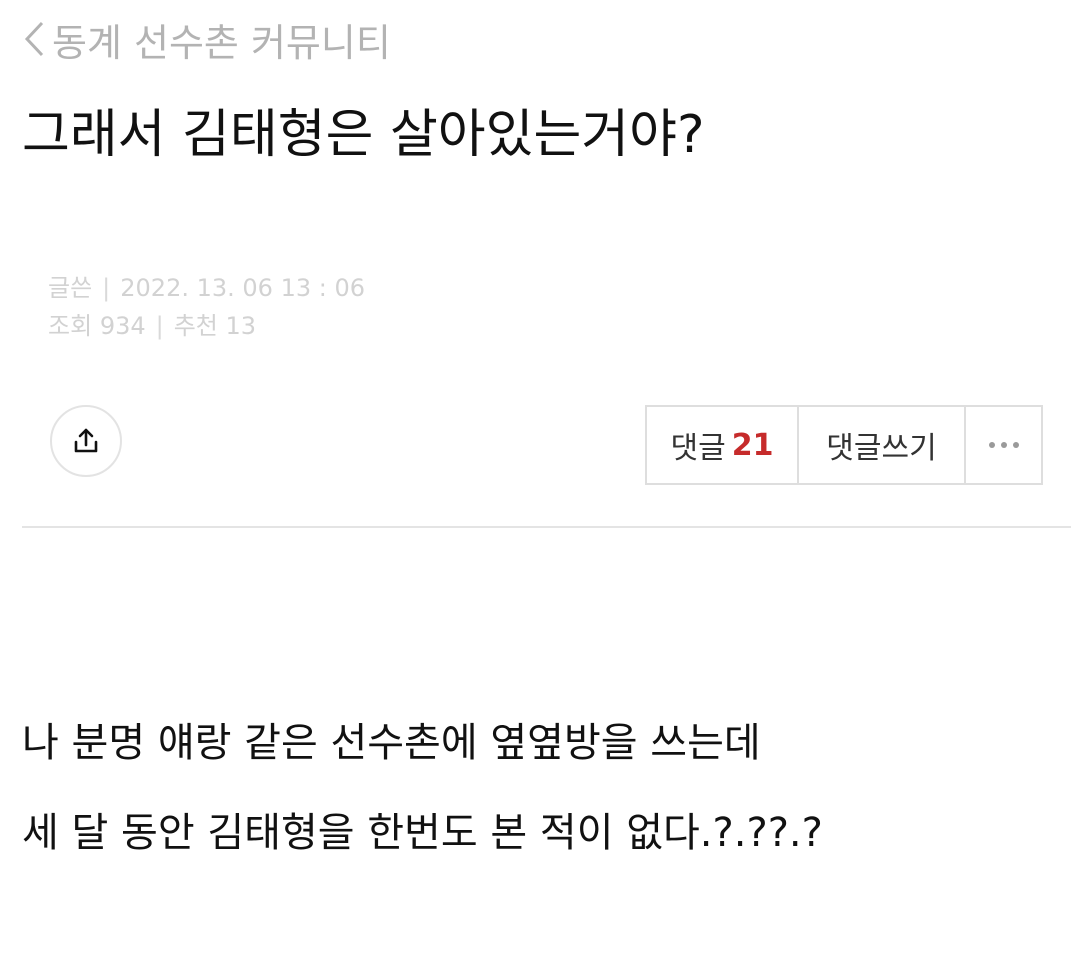 The image size is (1071, 955). Describe the element at coordinates (881, 448) in the screenshot. I see `write-comment-label: 댓글쓰기` at that location.